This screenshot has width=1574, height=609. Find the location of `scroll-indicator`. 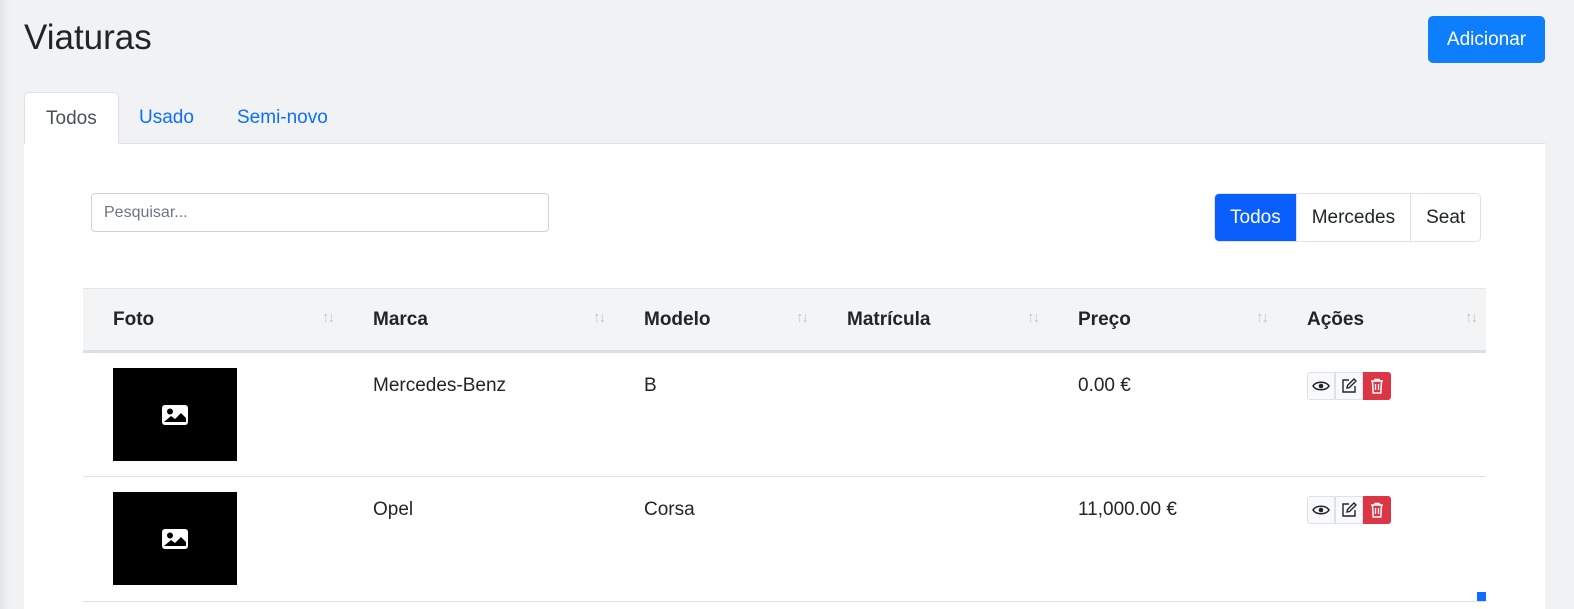

scroll-indicator is located at coordinates (1481, 596).